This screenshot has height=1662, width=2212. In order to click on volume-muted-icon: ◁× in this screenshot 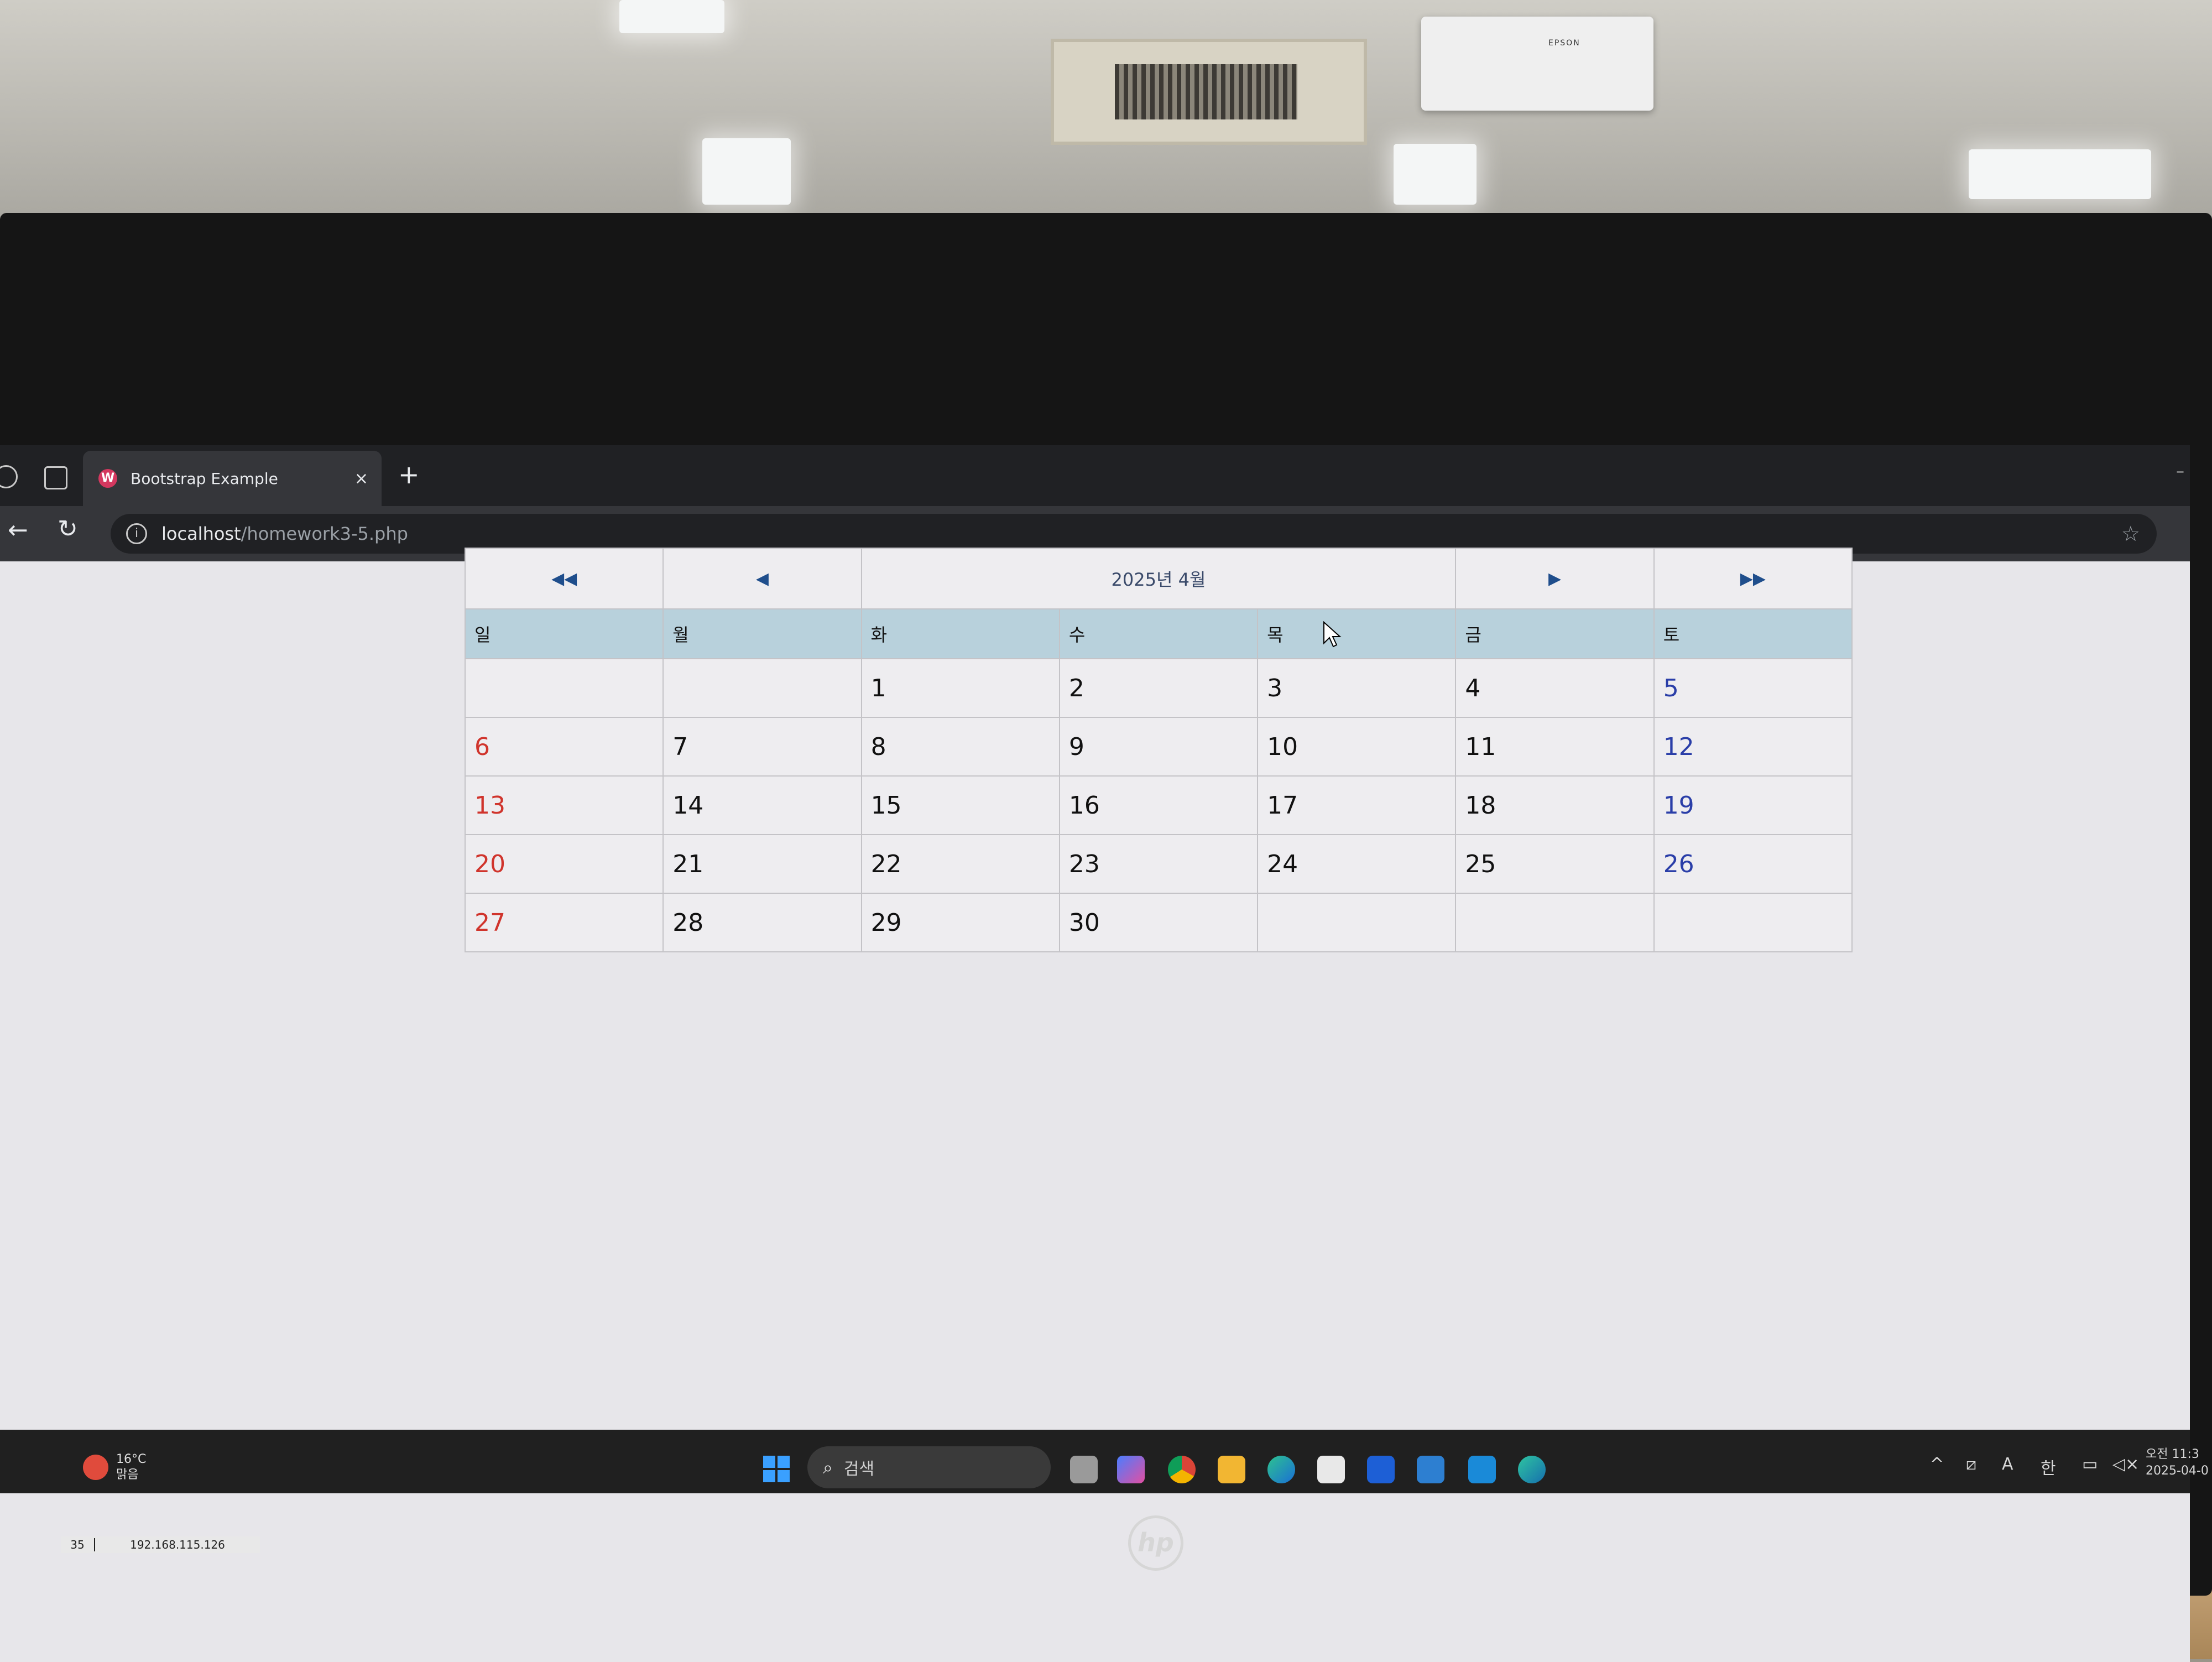, I will do `click(2126, 1464)`.